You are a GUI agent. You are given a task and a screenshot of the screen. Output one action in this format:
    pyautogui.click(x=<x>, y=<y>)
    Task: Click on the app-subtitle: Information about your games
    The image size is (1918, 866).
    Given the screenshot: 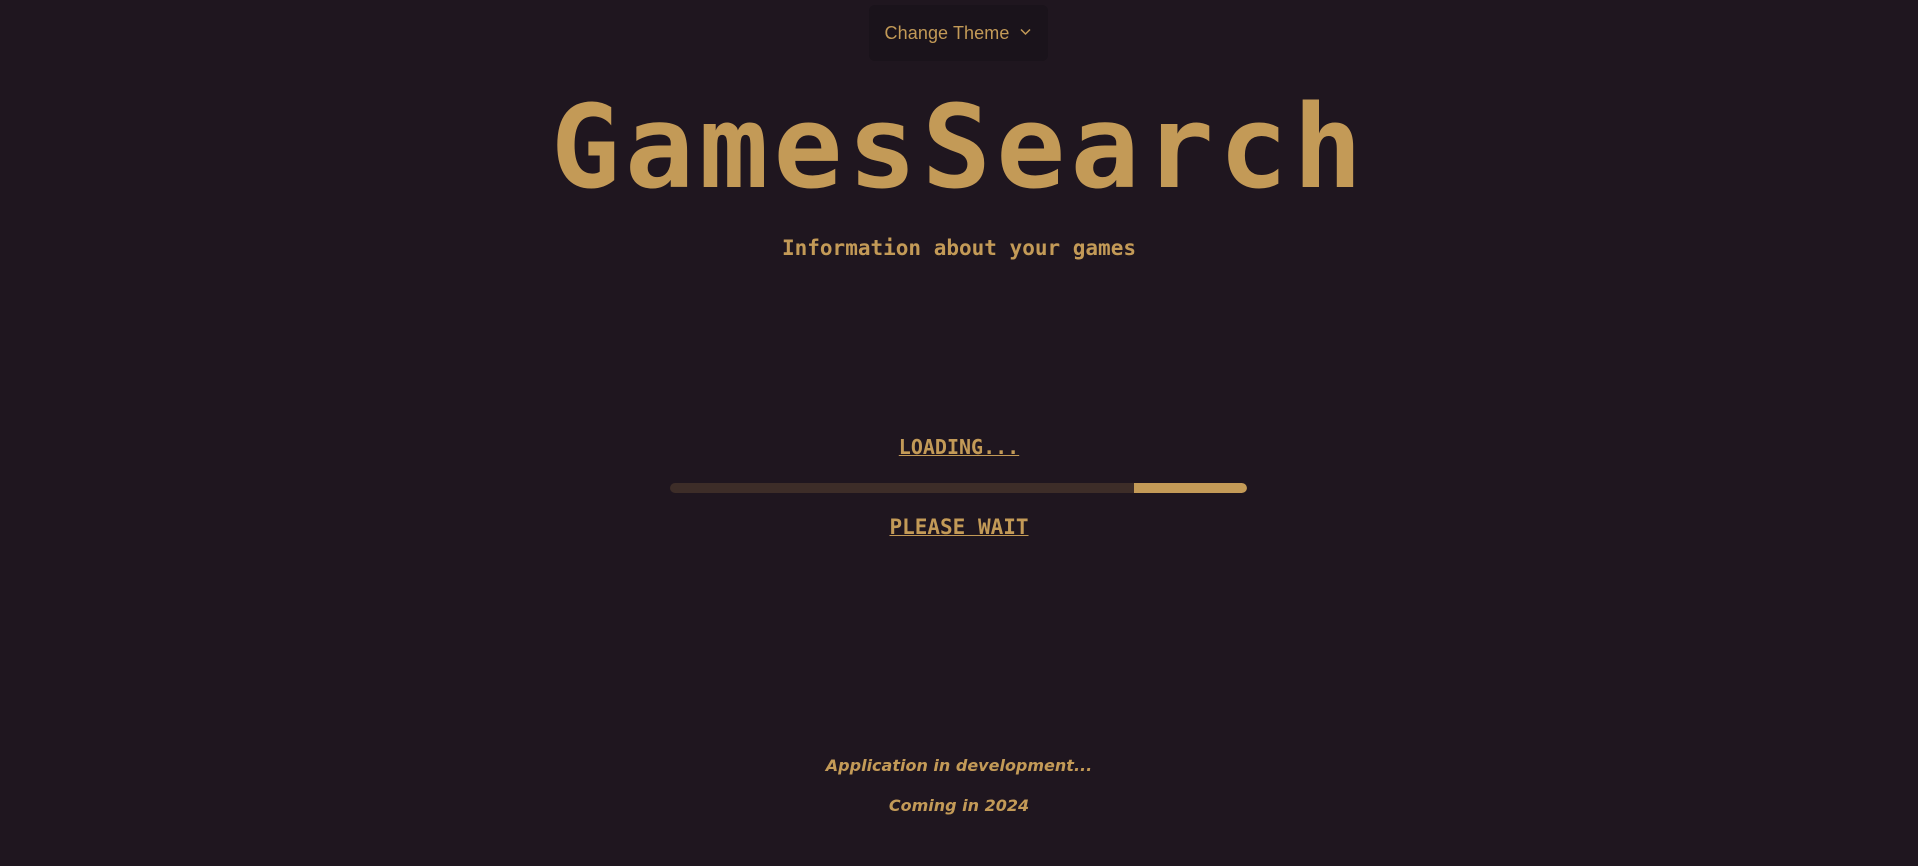 What is the action you would take?
    pyautogui.click(x=958, y=248)
    